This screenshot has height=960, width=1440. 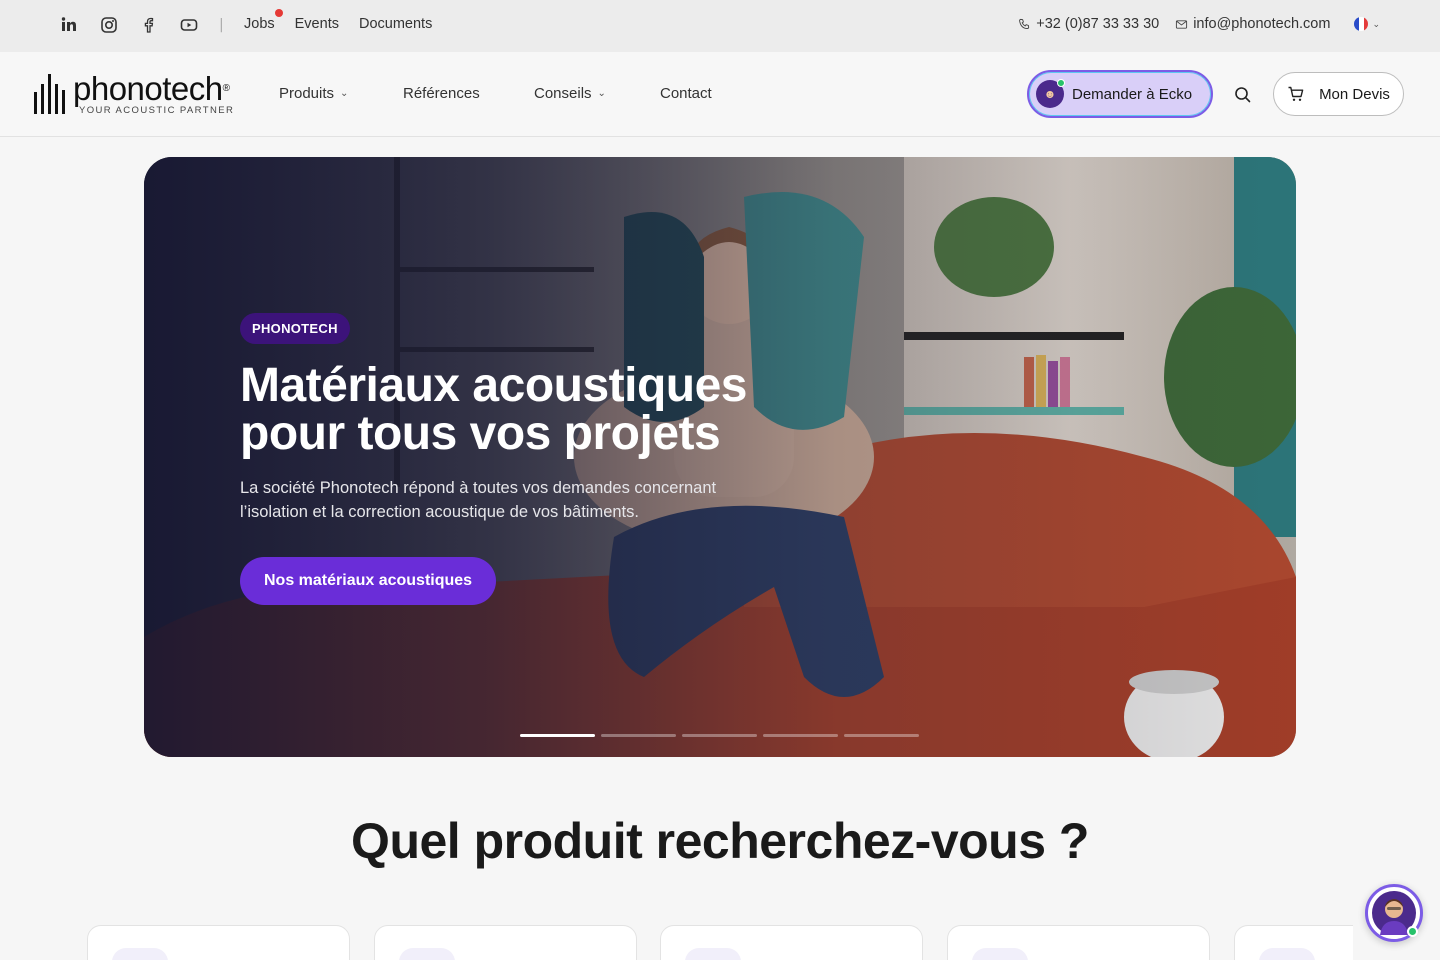 What do you see at coordinates (307, 93) in the screenshot?
I see `nav-item-label: Produits` at bounding box center [307, 93].